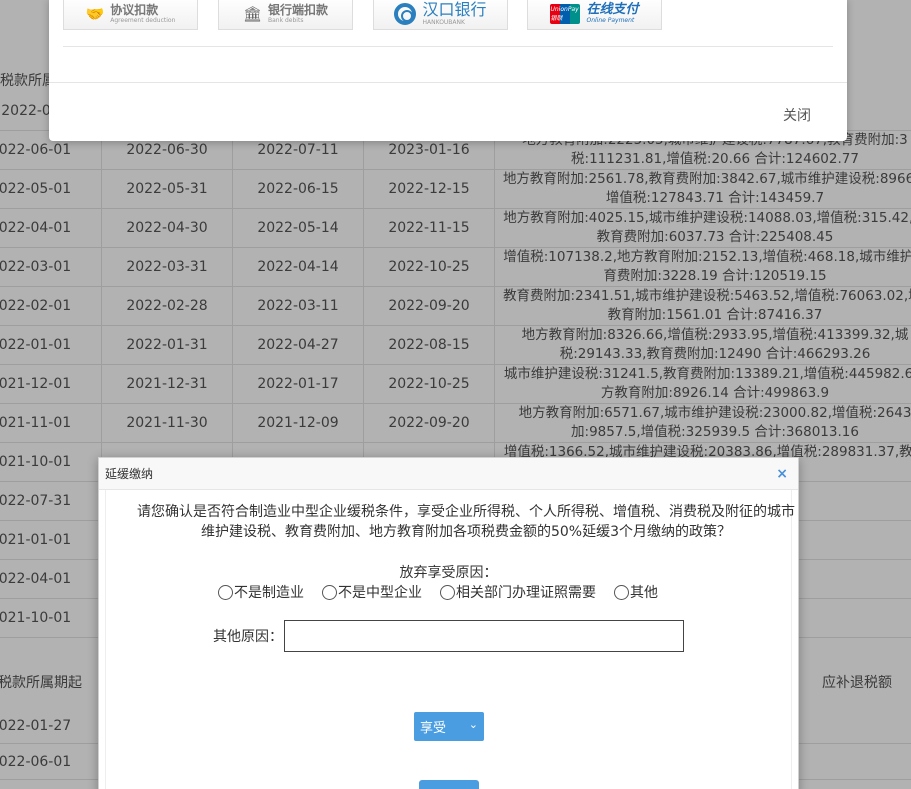 The height and width of the screenshot is (789, 911). I want to click on radio-not-medium-enterprise: 不是中型企业, so click(372, 592).